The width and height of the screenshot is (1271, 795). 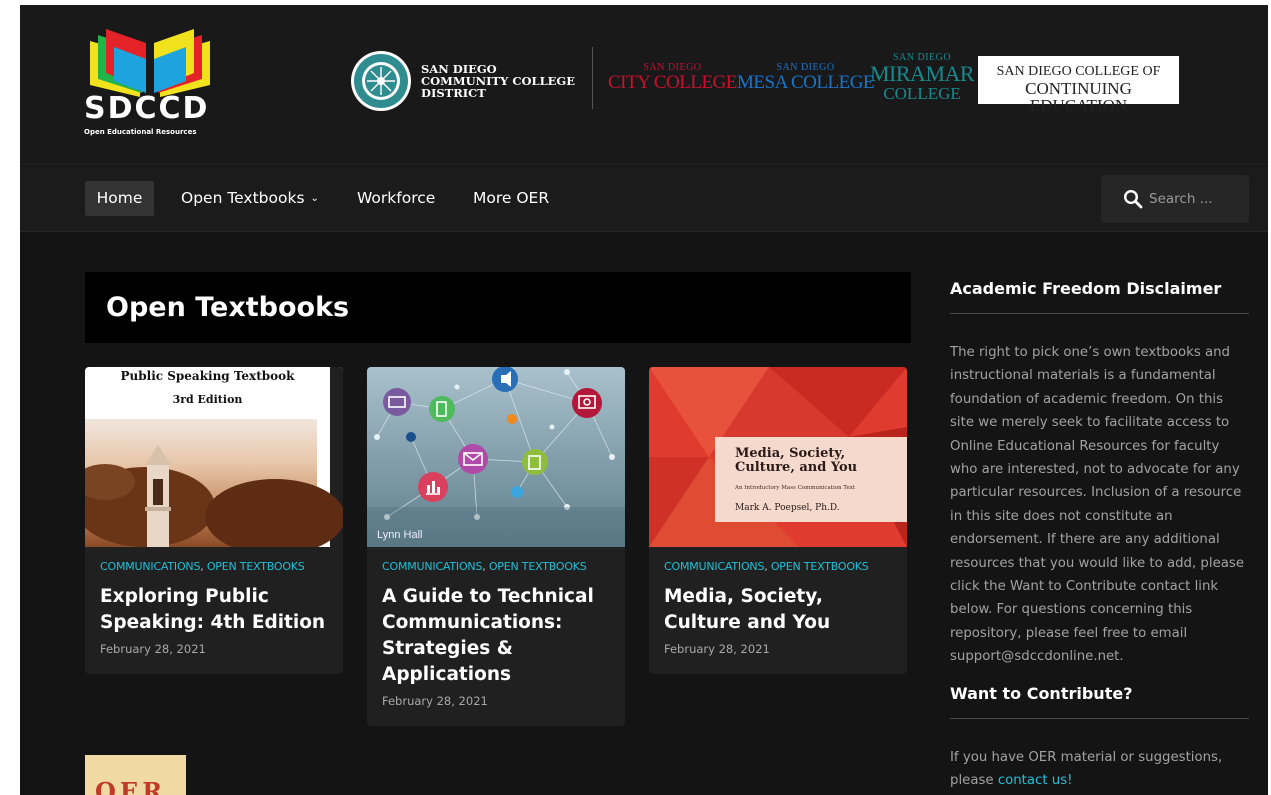 What do you see at coordinates (218, 610) in the screenshot?
I see `post-title: Exploring Public Speaking: 4th Edition` at bounding box center [218, 610].